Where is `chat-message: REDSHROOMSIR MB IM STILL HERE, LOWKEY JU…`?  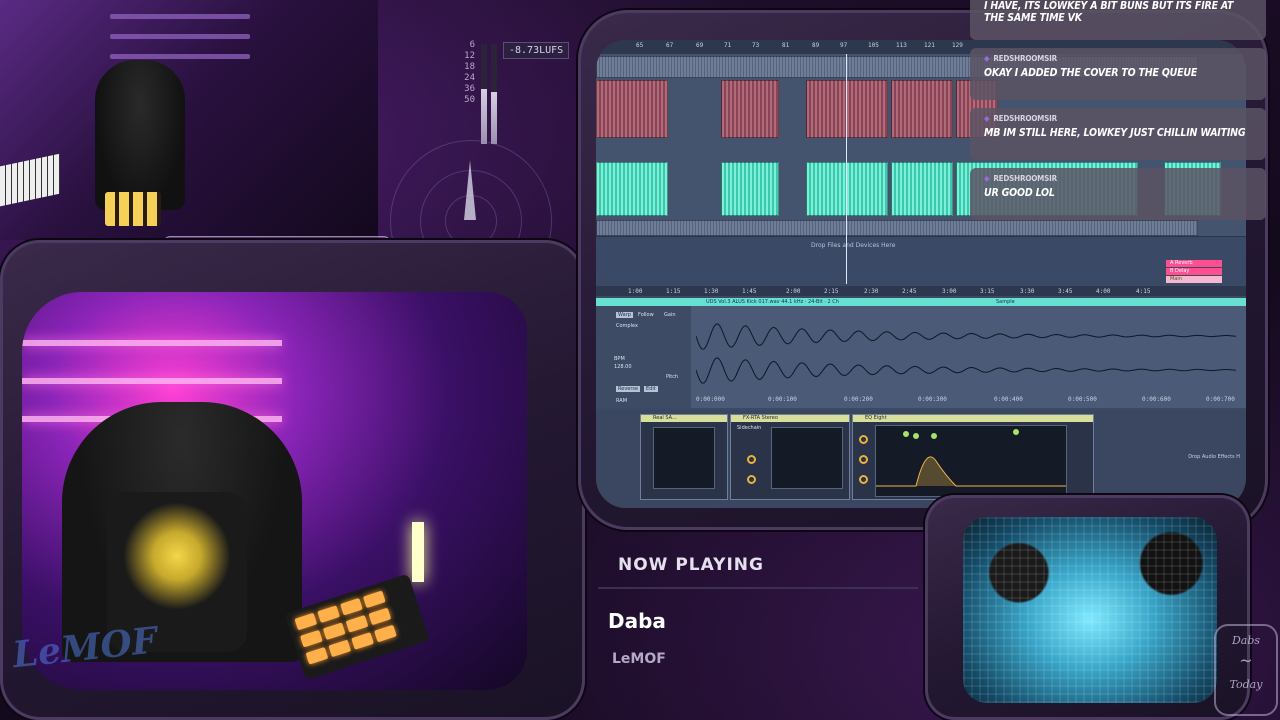 chat-message: REDSHROOMSIR MB IM STILL HERE, LOWKEY JU… is located at coordinates (1118, 134).